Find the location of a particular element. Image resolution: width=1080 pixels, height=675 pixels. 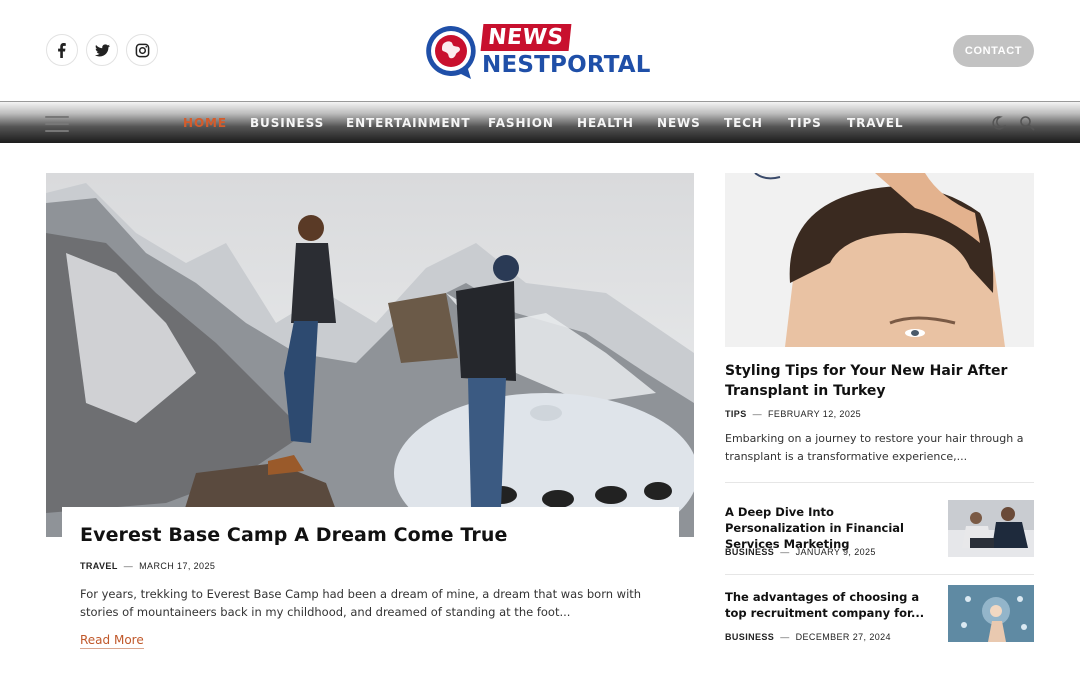

sidebar-main-category: TIPS is located at coordinates (736, 414).